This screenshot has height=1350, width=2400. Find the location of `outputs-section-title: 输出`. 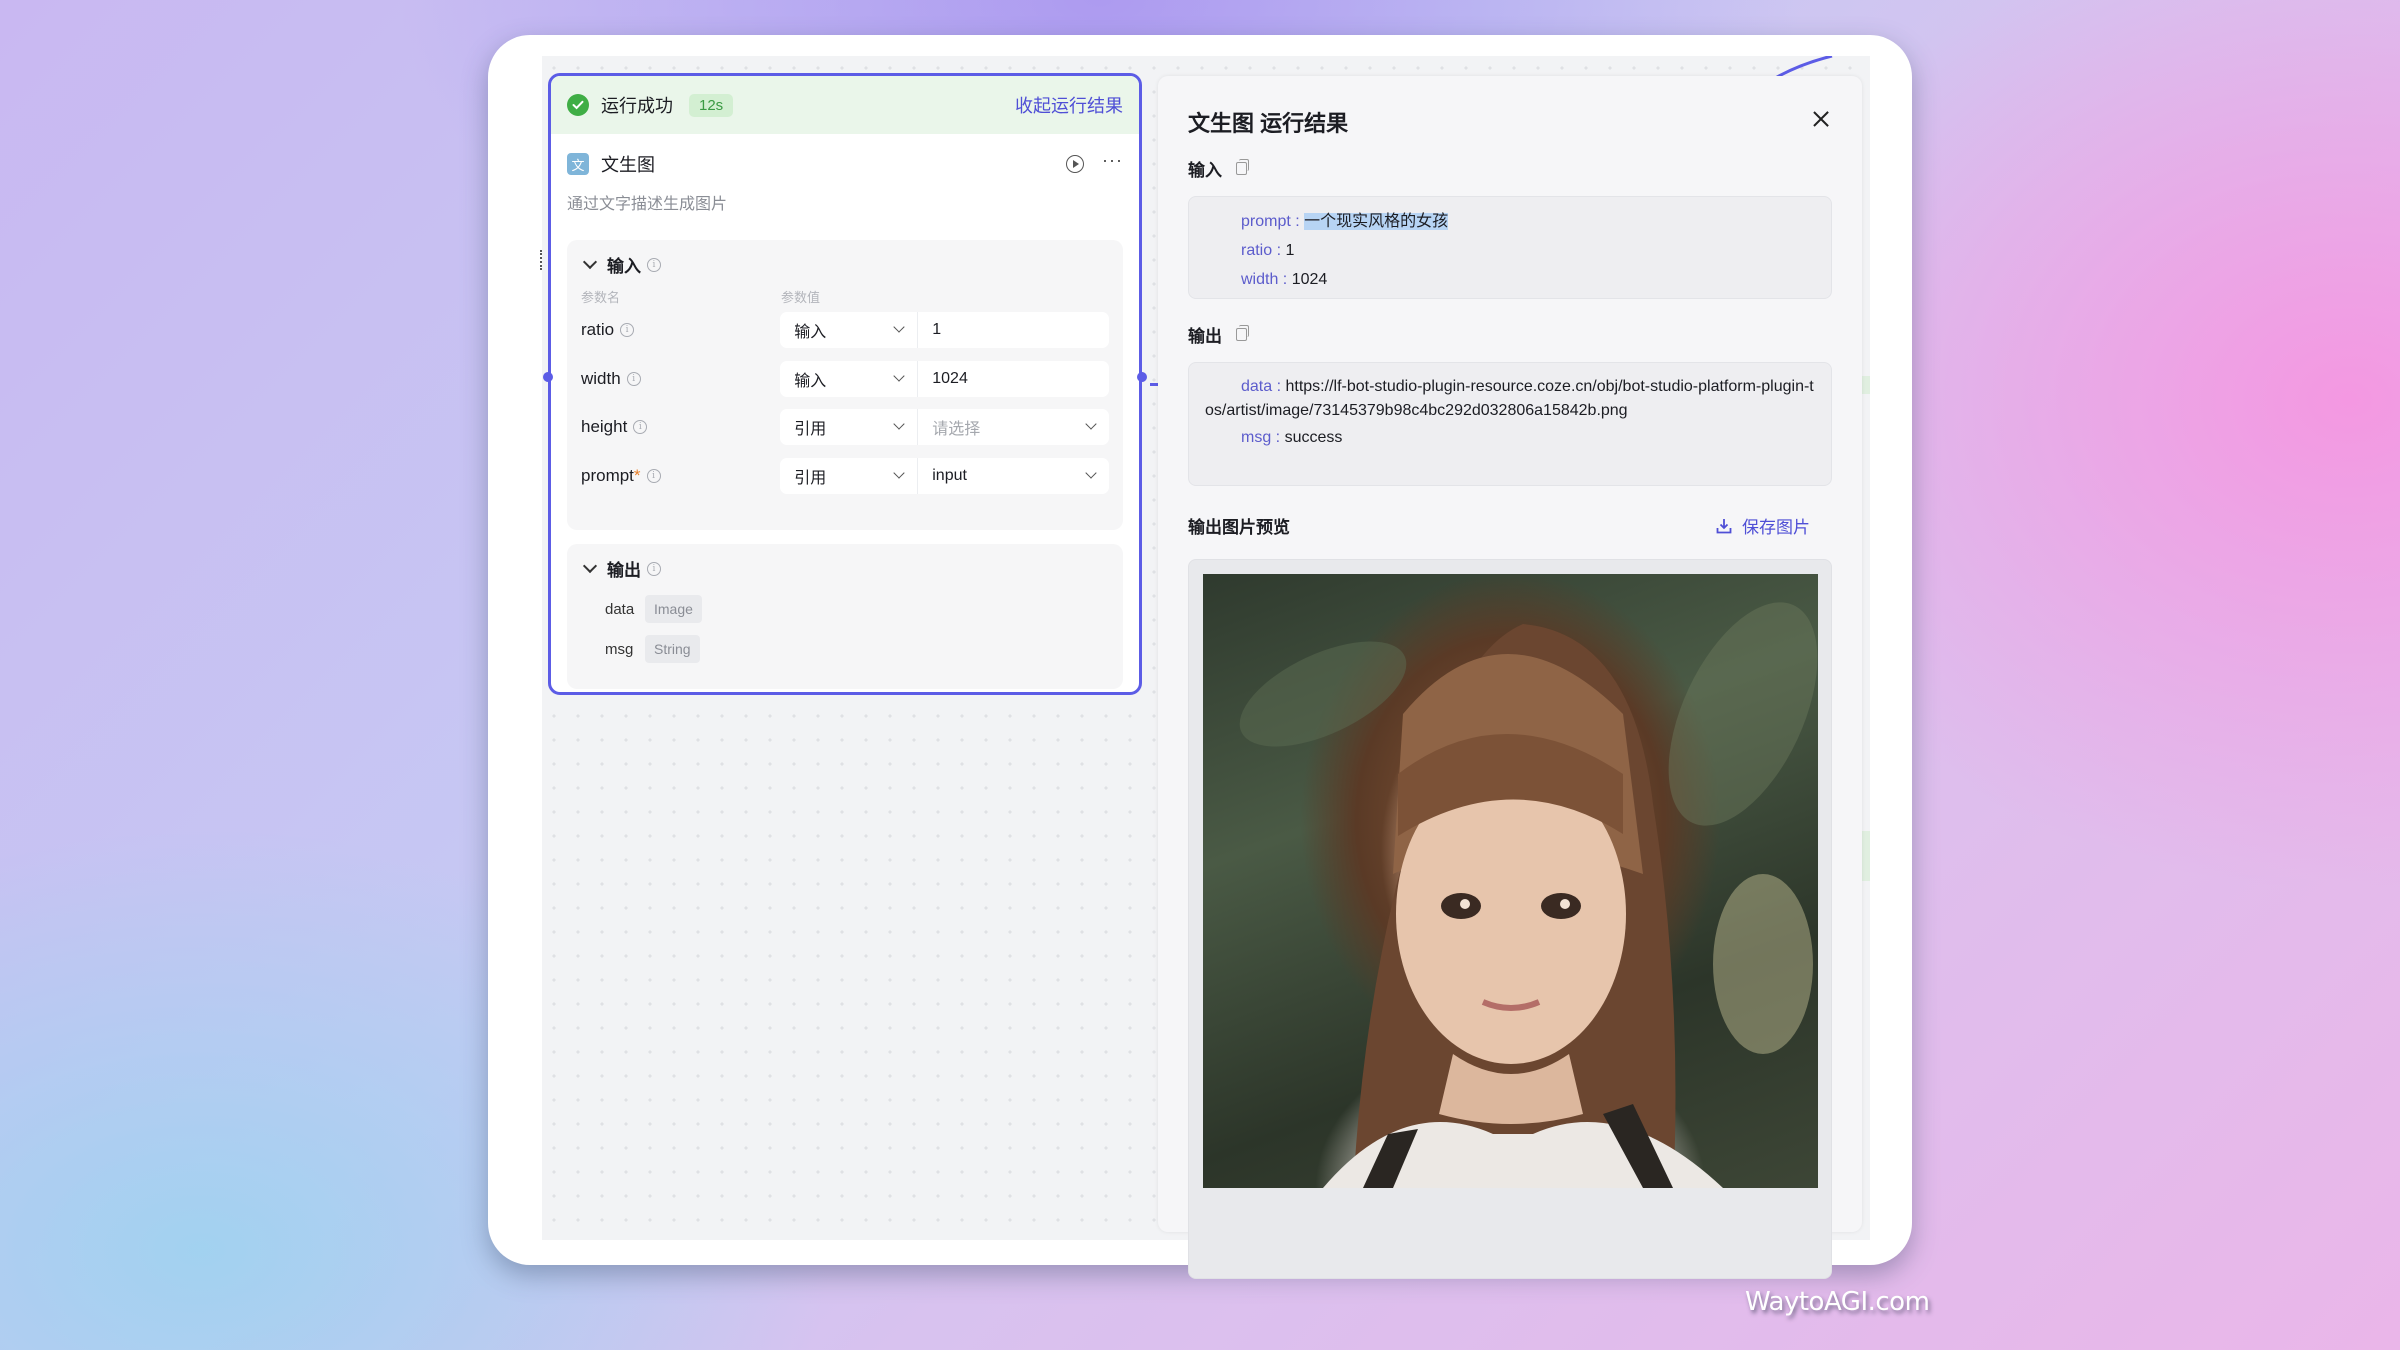

outputs-section-title: 输出 is located at coordinates (624, 570).